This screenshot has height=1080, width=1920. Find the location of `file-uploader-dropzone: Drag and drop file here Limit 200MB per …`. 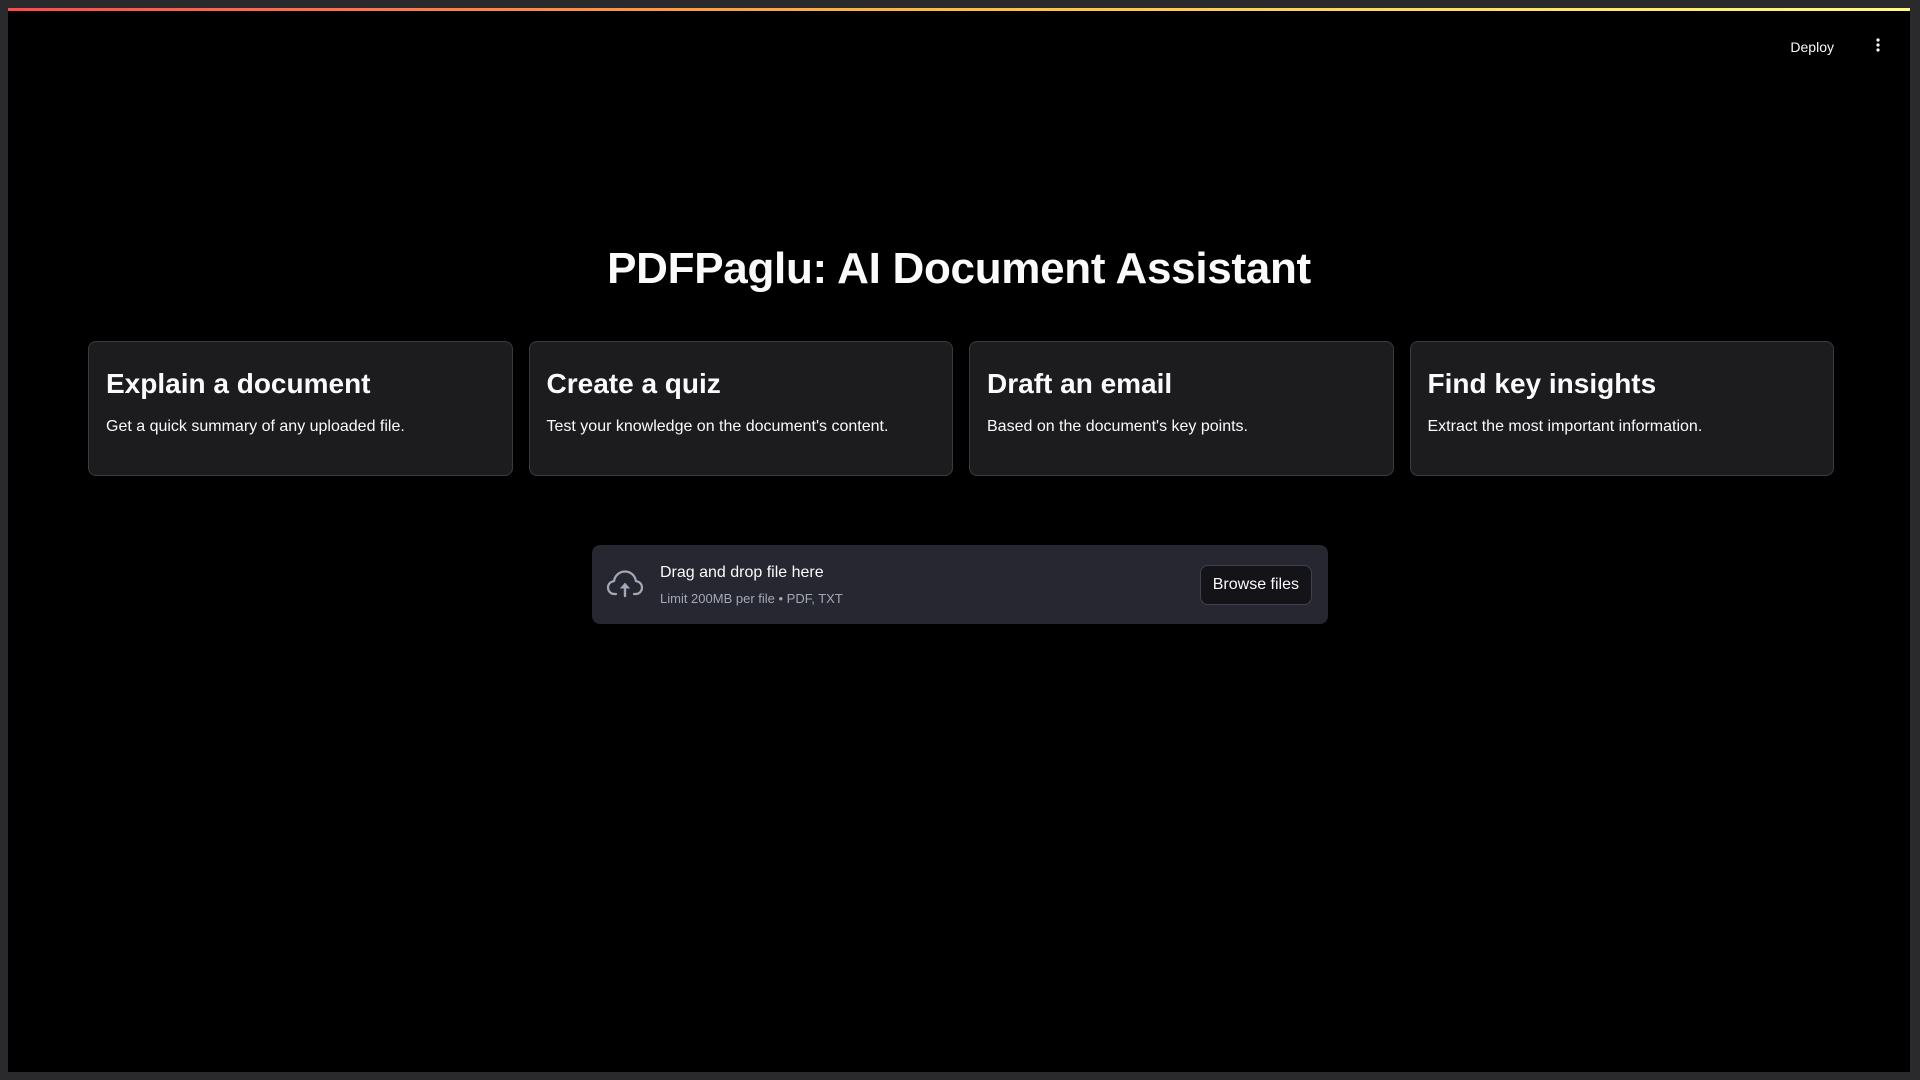

file-uploader-dropzone: Drag and drop file here Limit 200MB per … is located at coordinates (960, 584).